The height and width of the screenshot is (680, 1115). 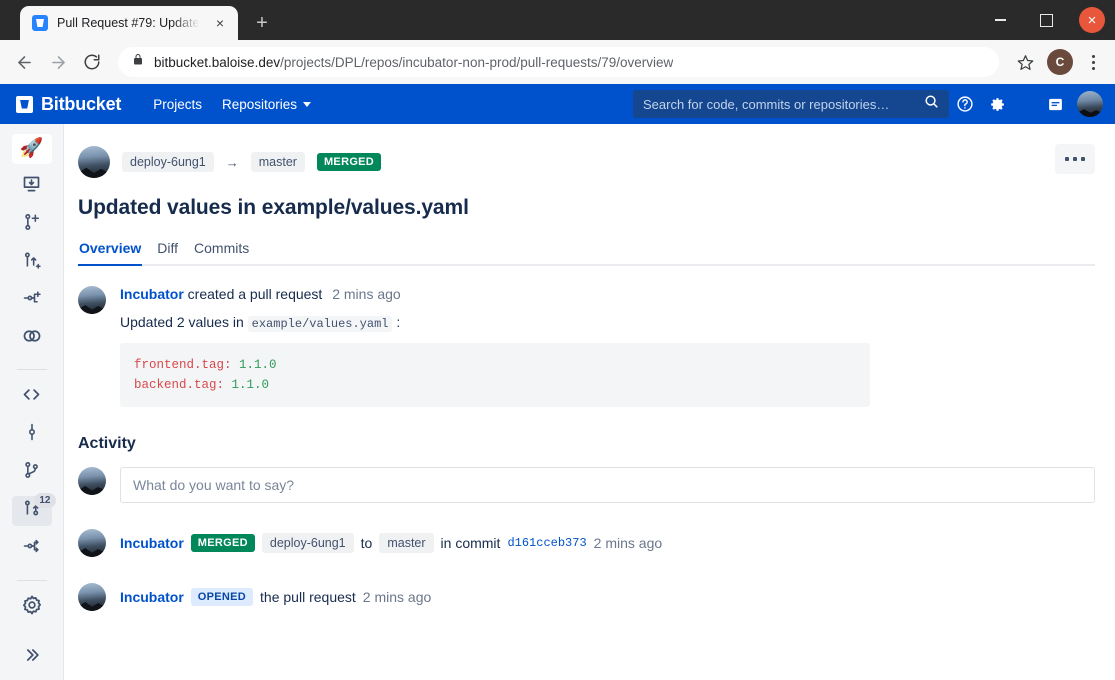 I want to click on reload-icon, so click(x=92, y=62).